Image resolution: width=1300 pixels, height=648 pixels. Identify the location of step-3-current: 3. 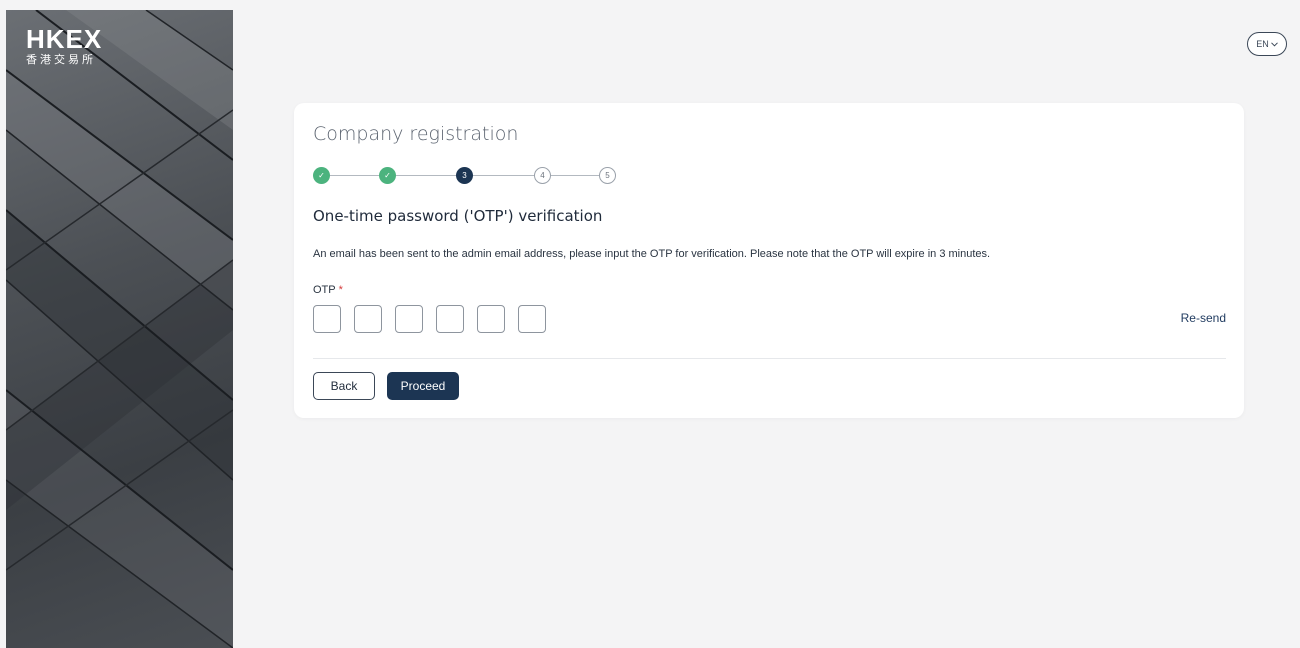
(464, 175).